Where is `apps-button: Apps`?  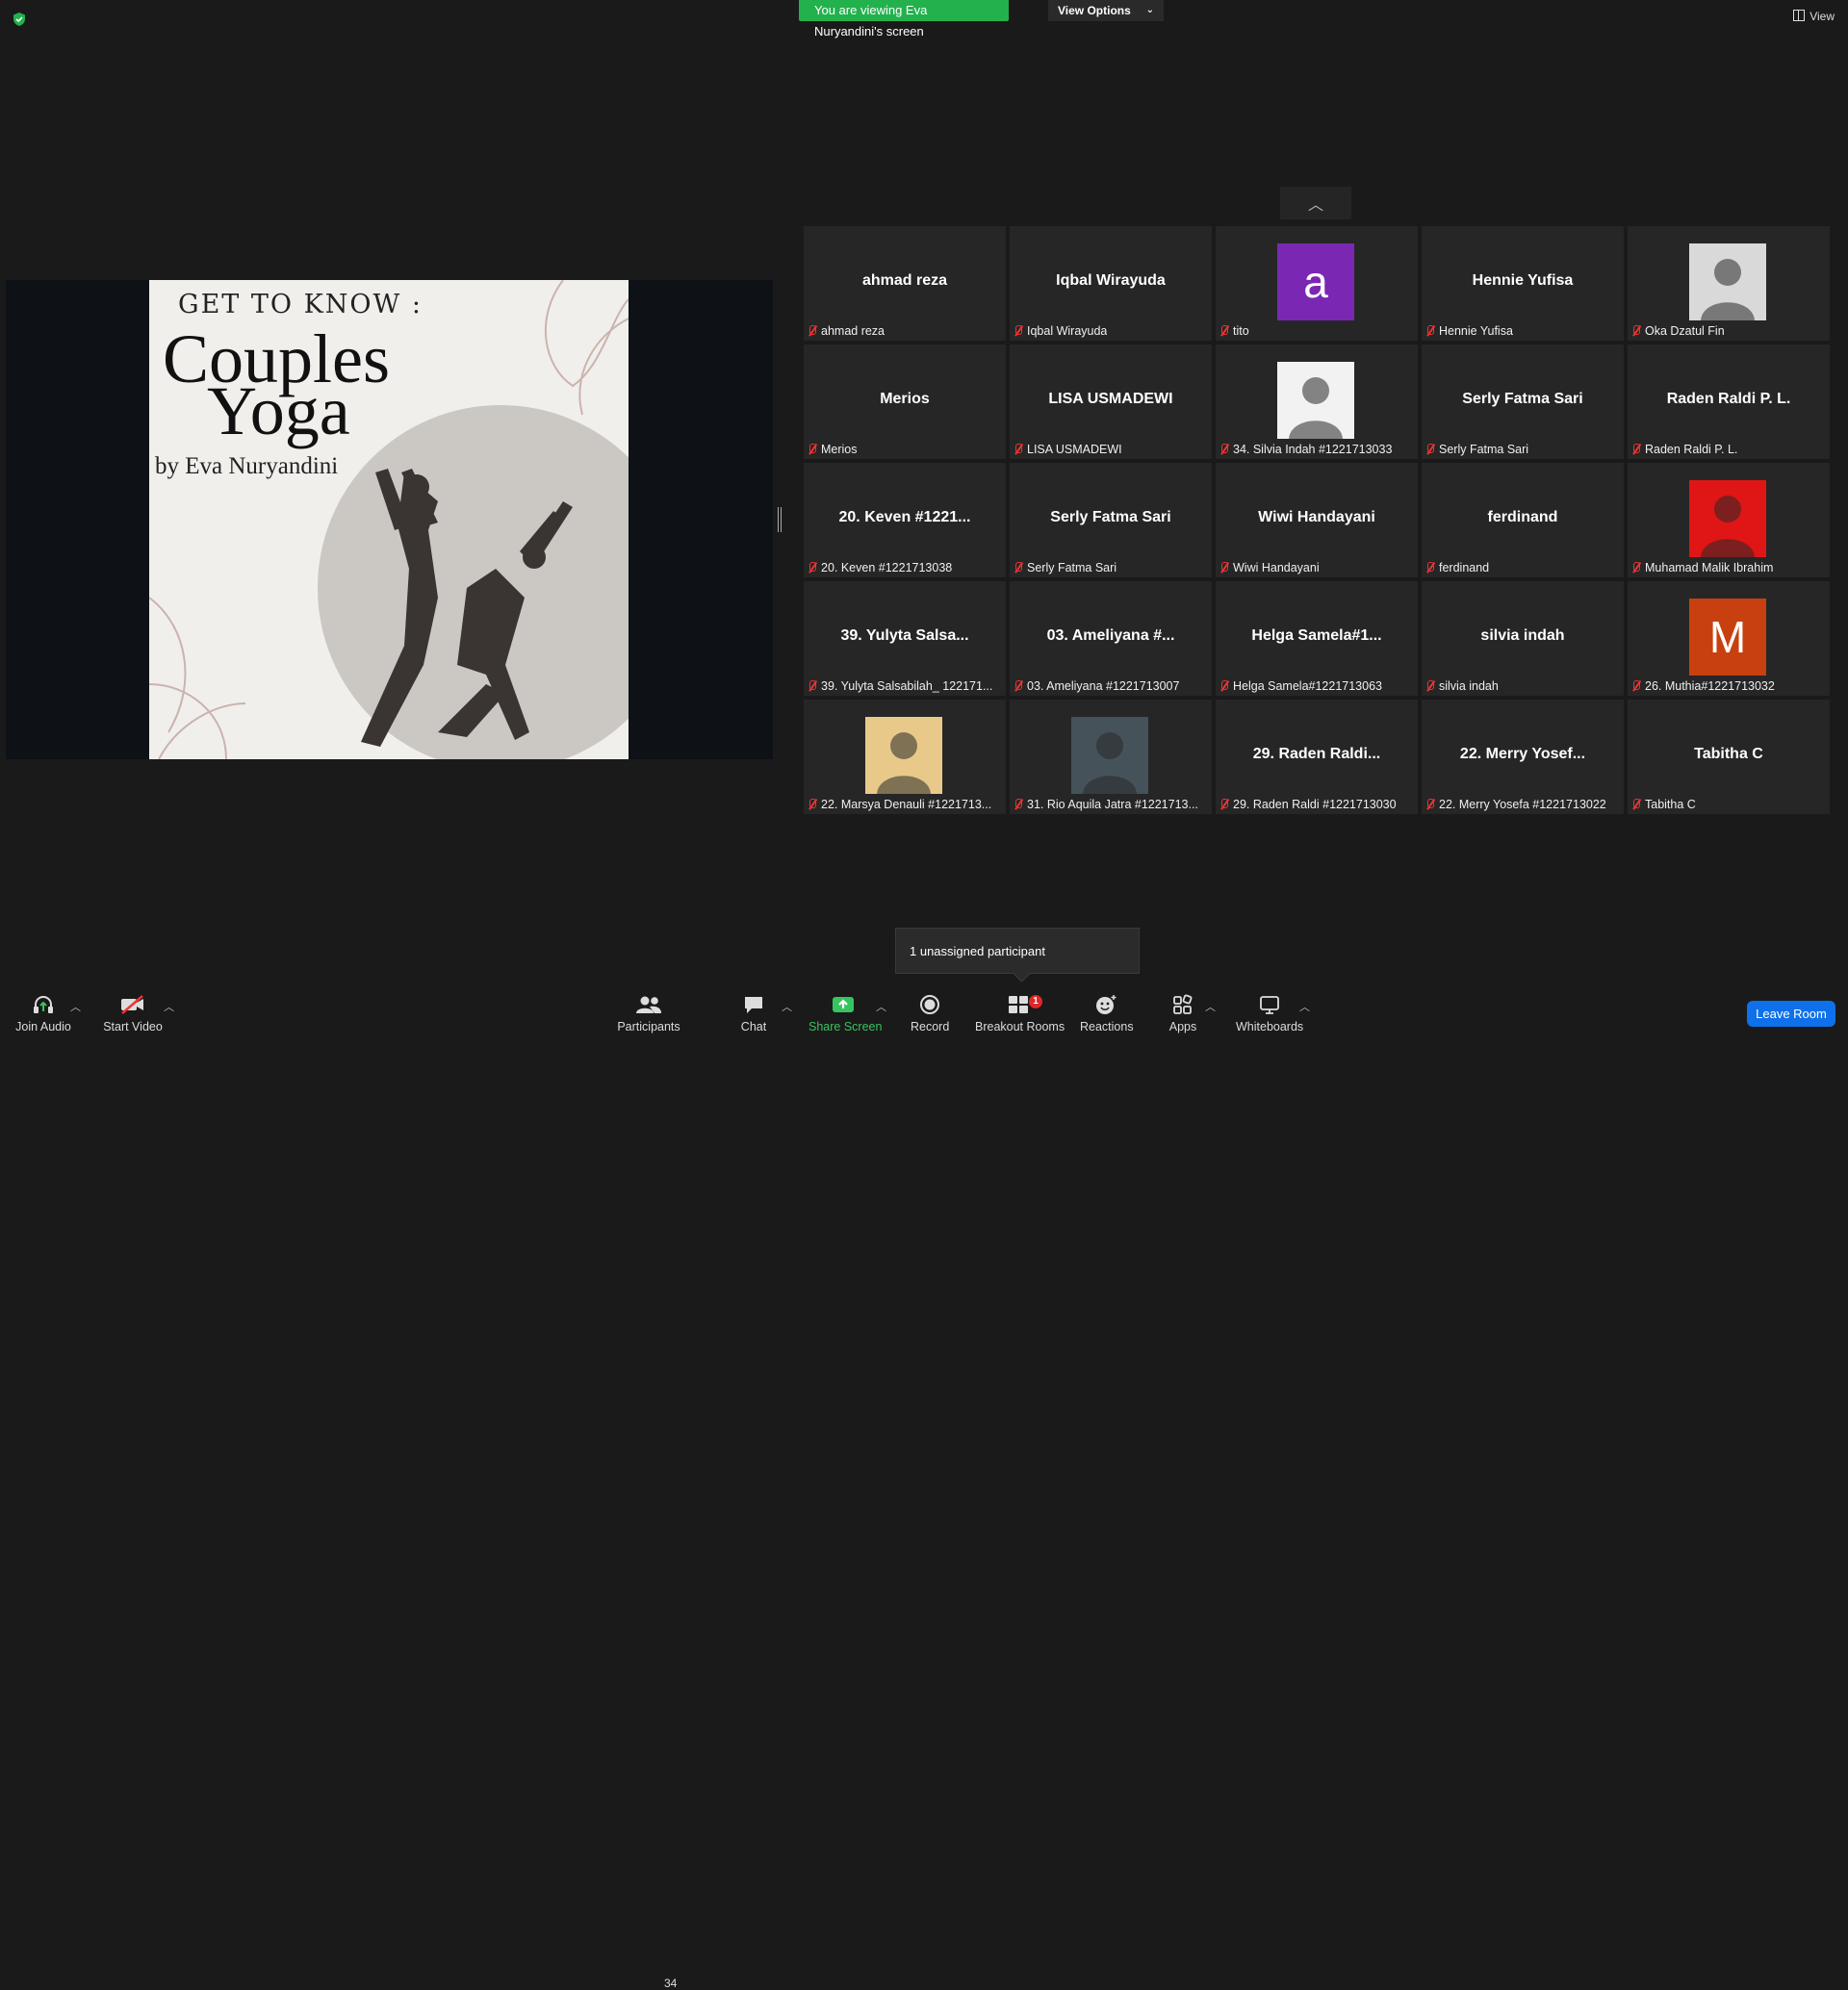
apps-button: Apps is located at coordinates (1183, 1013).